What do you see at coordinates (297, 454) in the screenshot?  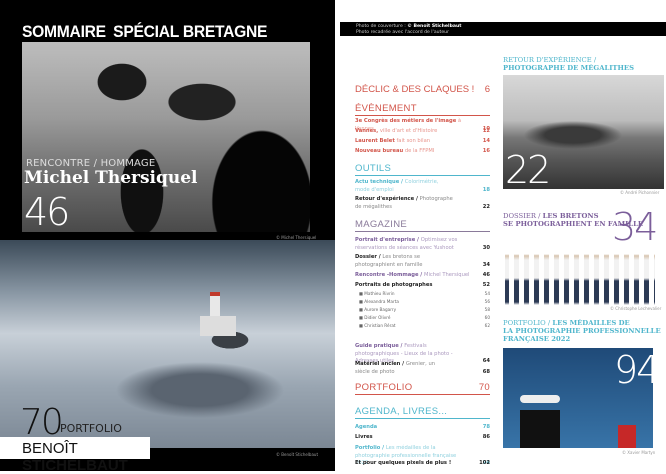 I see `photo-credit: © Benoît Stichelbaut` at bounding box center [297, 454].